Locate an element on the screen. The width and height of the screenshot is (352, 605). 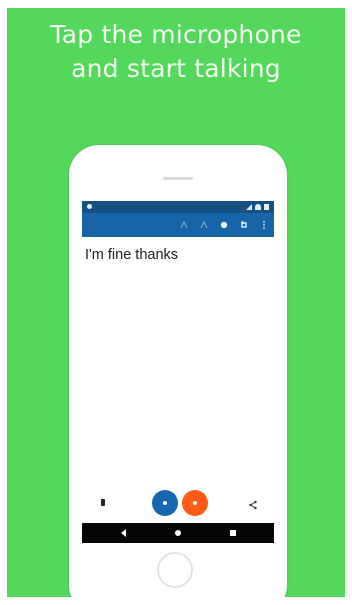
transcribed-text: I'm fine thanks is located at coordinates (177, 255).